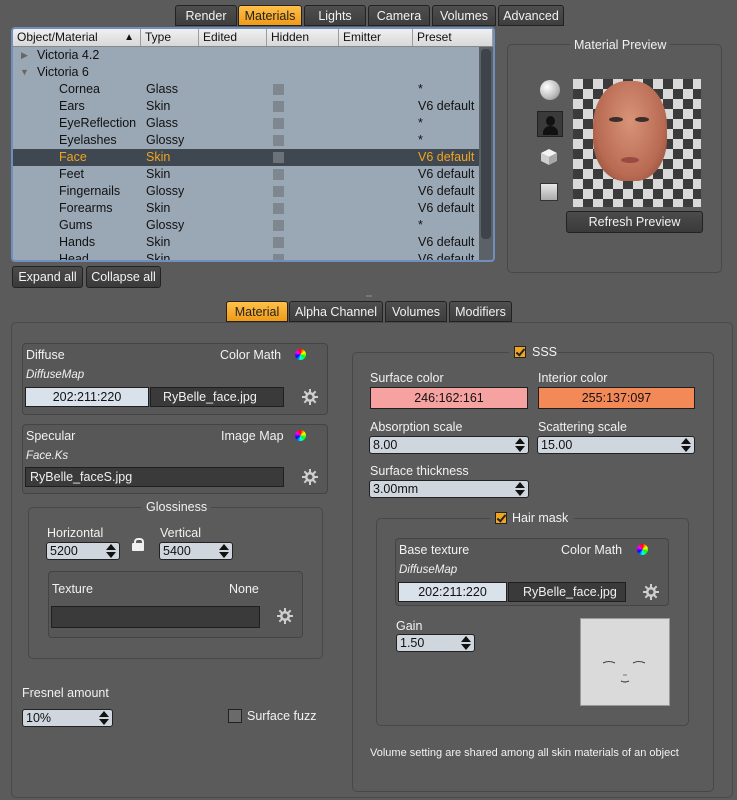  I want to click on gain-stepper: 1.50, so click(435, 643).